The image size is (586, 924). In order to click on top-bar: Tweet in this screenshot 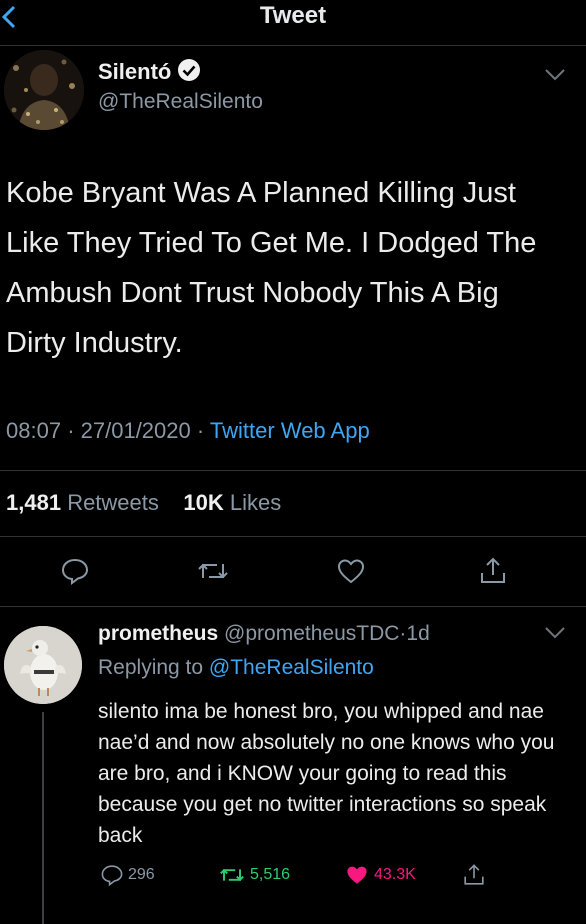, I will do `click(293, 23)`.